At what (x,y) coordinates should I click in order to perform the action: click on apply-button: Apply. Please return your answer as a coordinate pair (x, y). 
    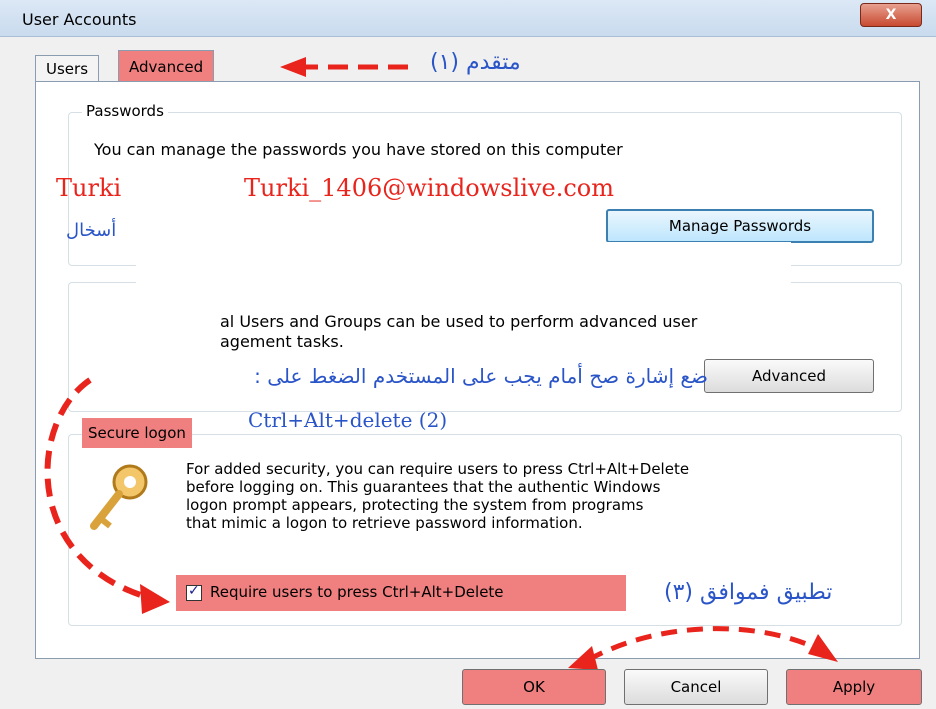
    Looking at the image, I should click on (854, 687).